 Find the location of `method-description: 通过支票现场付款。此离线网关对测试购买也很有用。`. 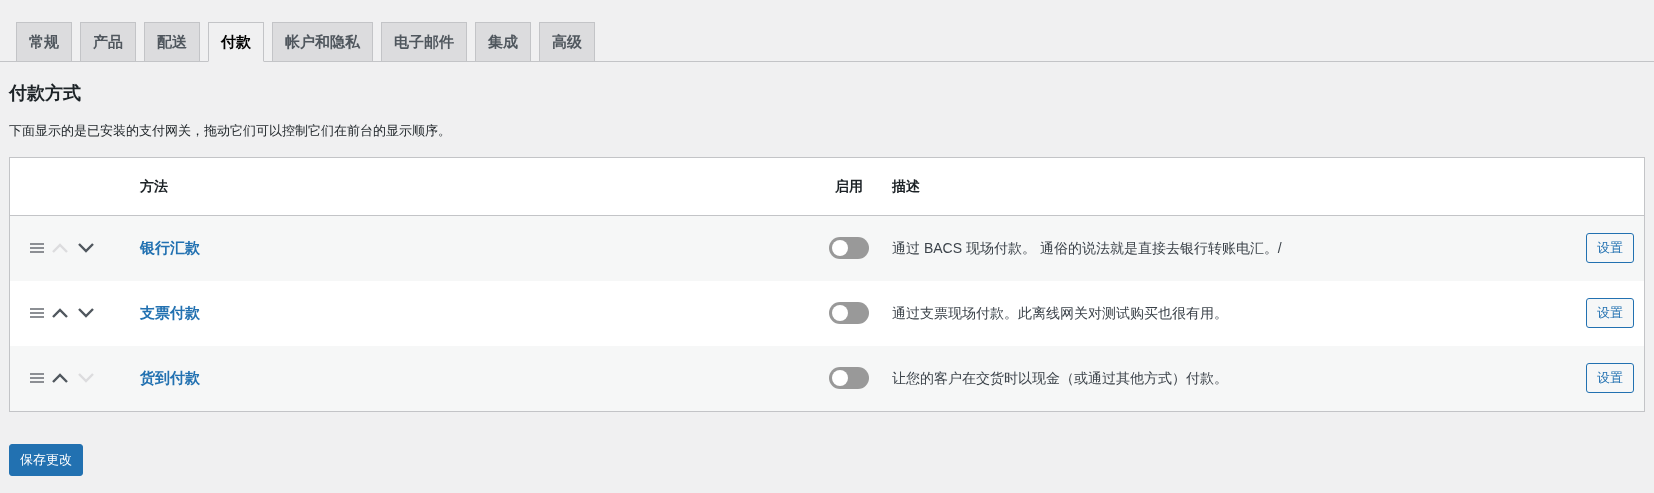

method-description: 通过支票现场付款。此离线网关对测试购买也很有用。 is located at coordinates (1060, 313).